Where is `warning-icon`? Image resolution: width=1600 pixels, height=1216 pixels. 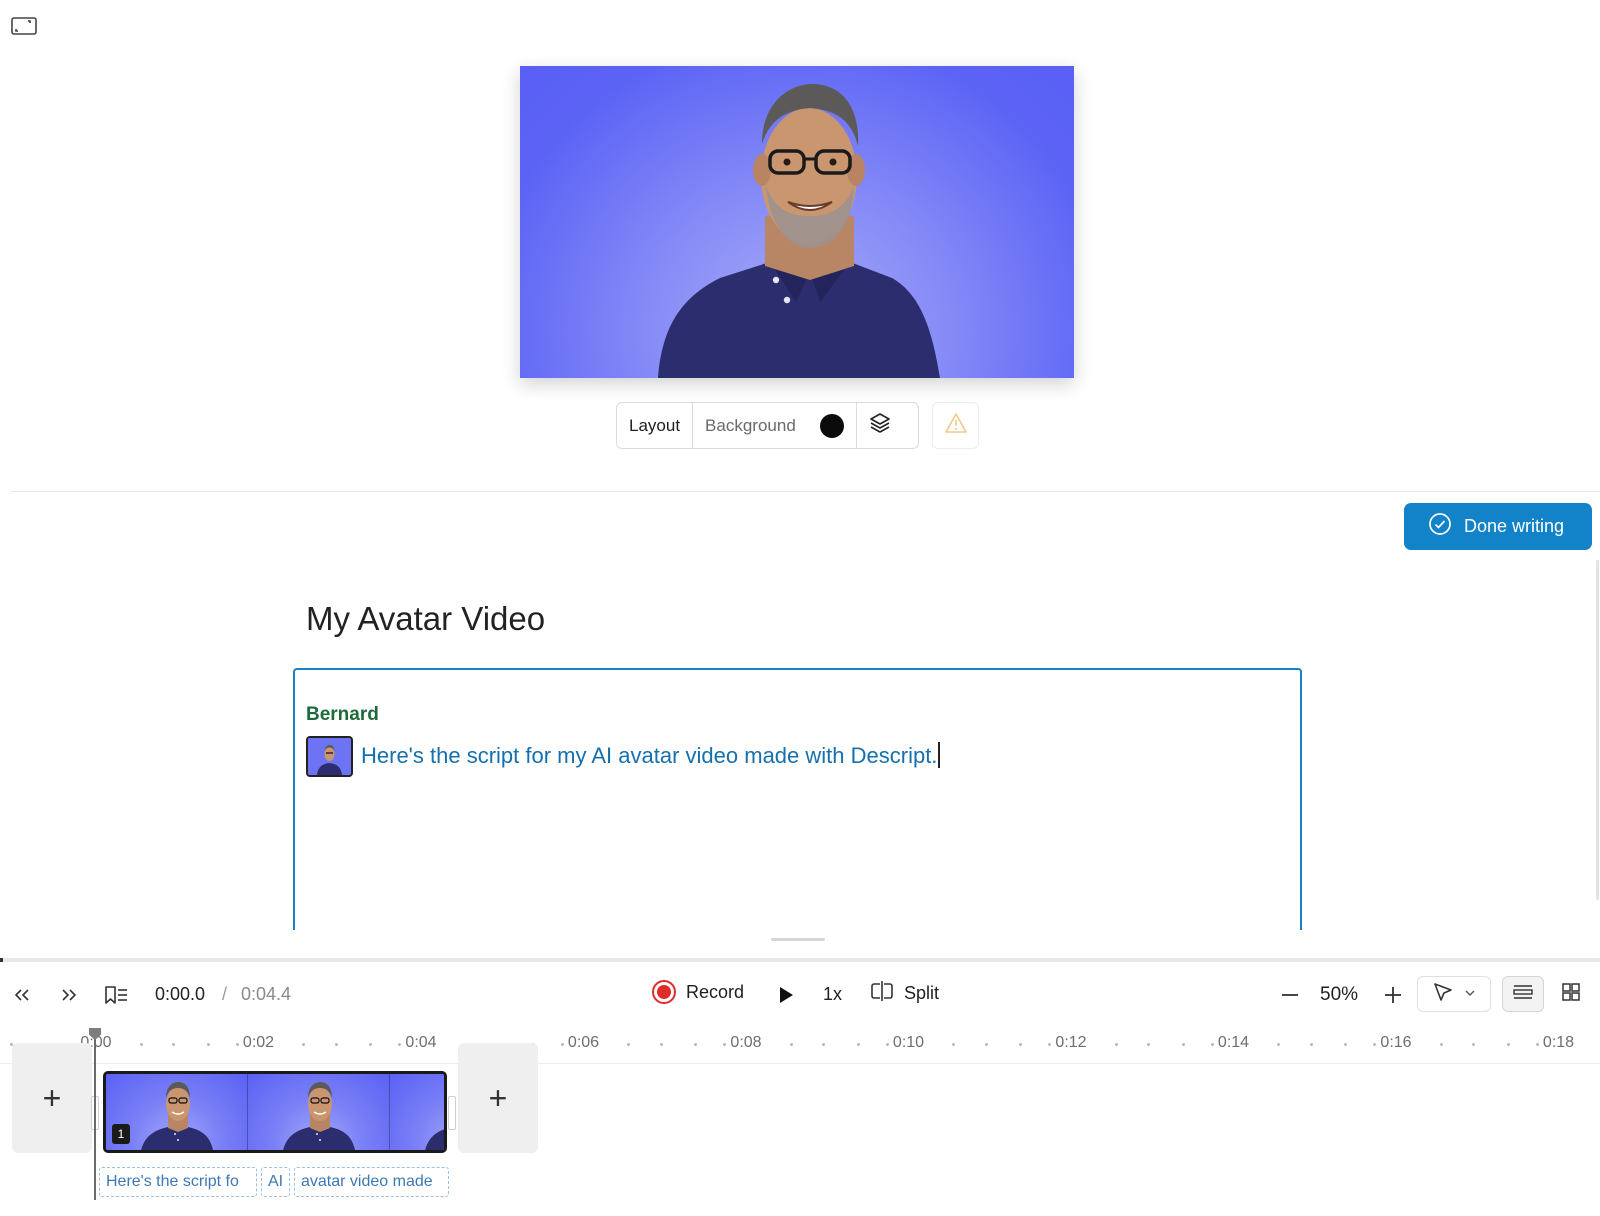
warning-icon is located at coordinates (956, 425).